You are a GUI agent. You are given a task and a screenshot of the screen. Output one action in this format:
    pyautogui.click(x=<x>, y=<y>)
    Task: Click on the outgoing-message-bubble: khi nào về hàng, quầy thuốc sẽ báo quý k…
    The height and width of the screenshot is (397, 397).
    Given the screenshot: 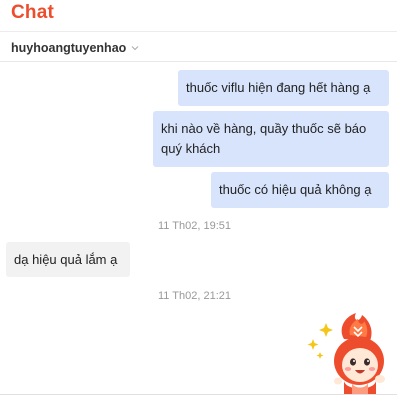 What is the action you would take?
    pyautogui.click(x=271, y=139)
    